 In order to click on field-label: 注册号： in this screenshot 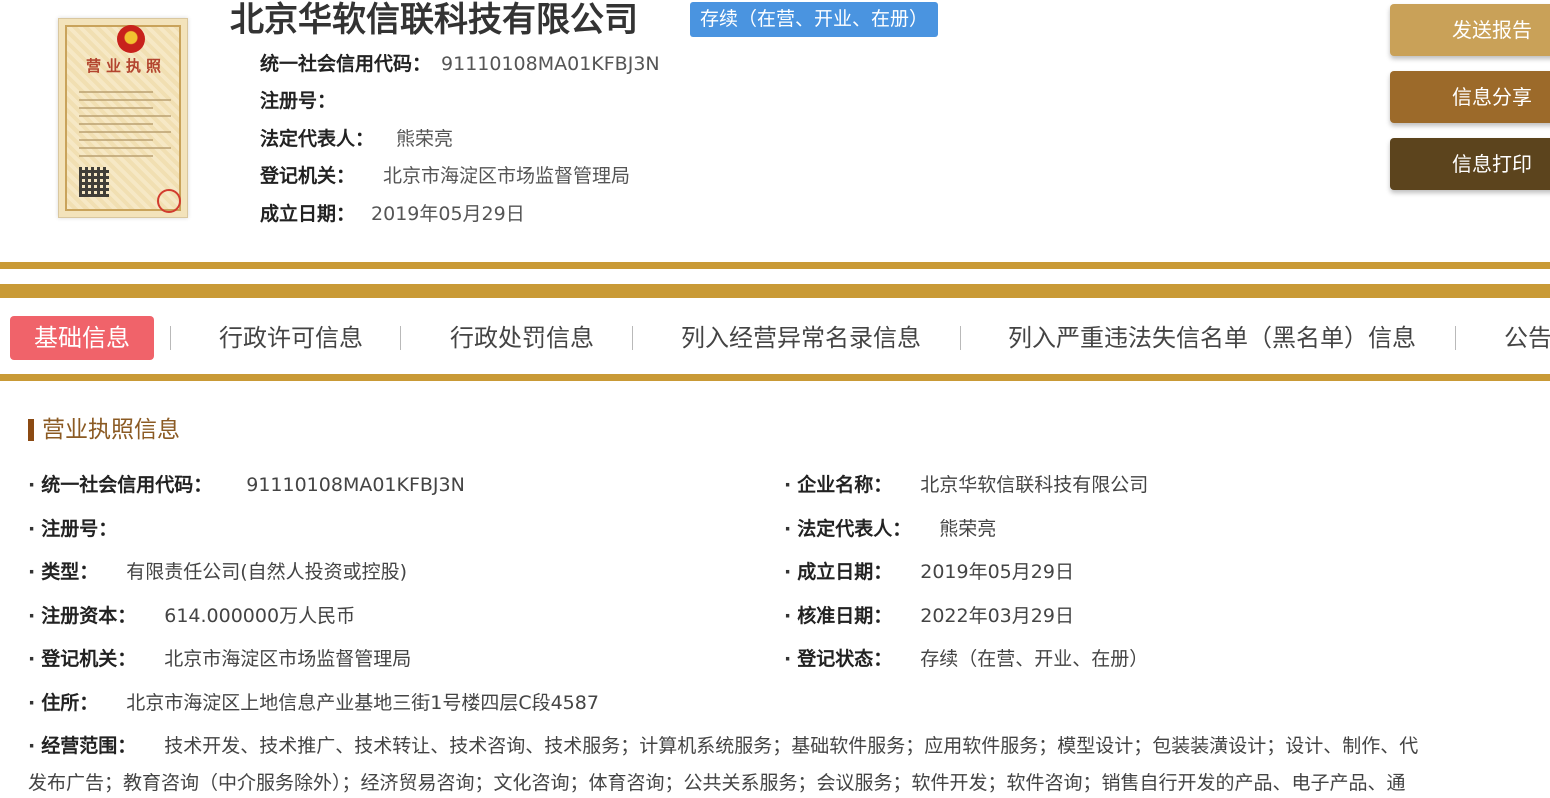, I will do `click(79, 529)`.